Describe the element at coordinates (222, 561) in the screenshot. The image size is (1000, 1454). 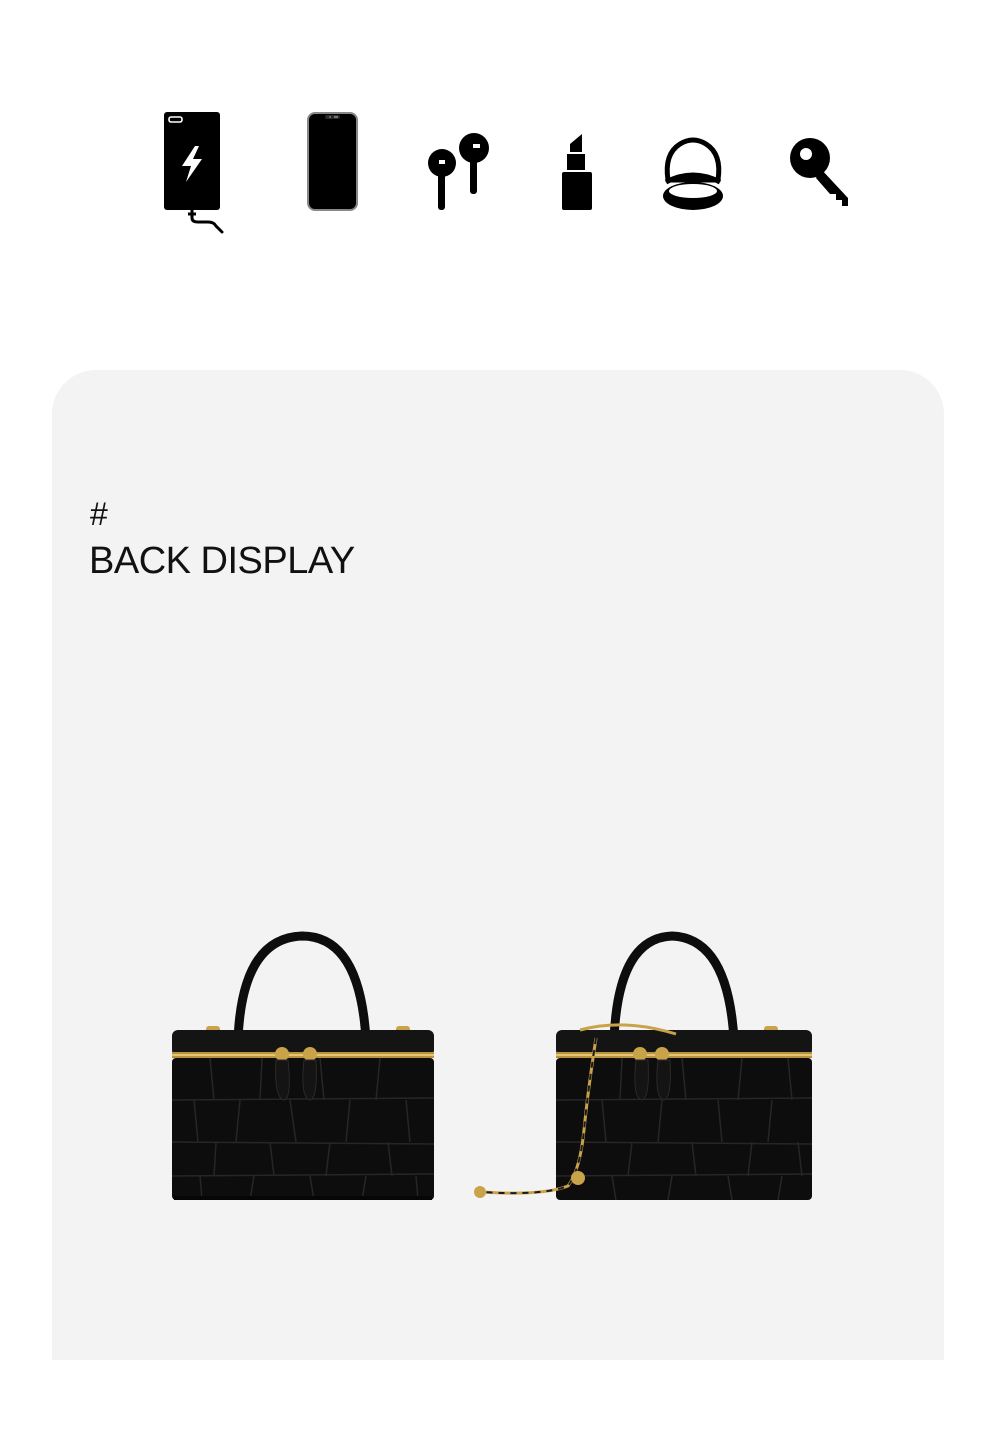
I see `section-title: BACK DISPLAY` at that location.